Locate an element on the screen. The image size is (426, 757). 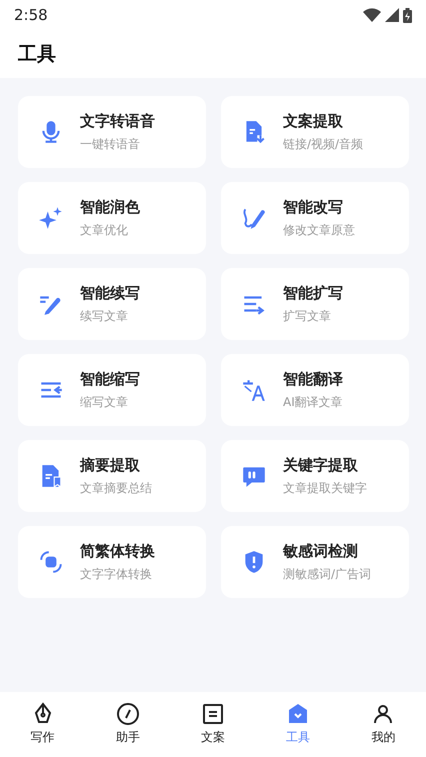
tool-subtitle: 文章提取关键字 is located at coordinates (325, 488).